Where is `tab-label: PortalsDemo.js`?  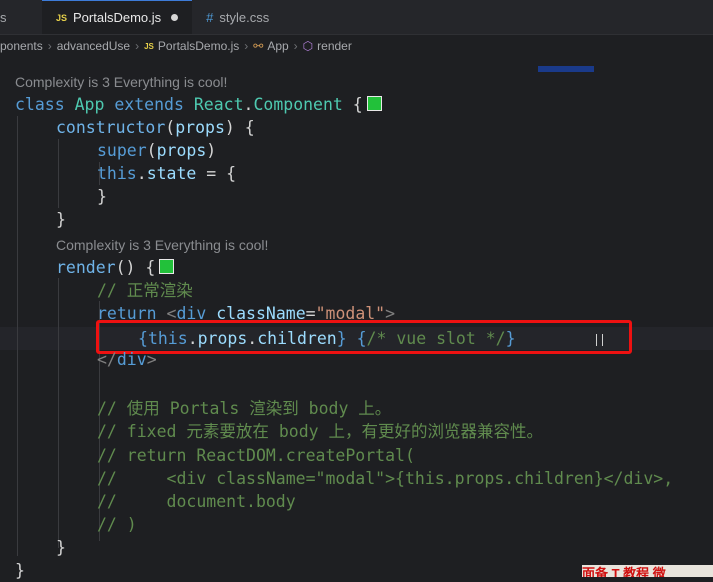
tab-label: PortalsDemo.js is located at coordinates (117, 17).